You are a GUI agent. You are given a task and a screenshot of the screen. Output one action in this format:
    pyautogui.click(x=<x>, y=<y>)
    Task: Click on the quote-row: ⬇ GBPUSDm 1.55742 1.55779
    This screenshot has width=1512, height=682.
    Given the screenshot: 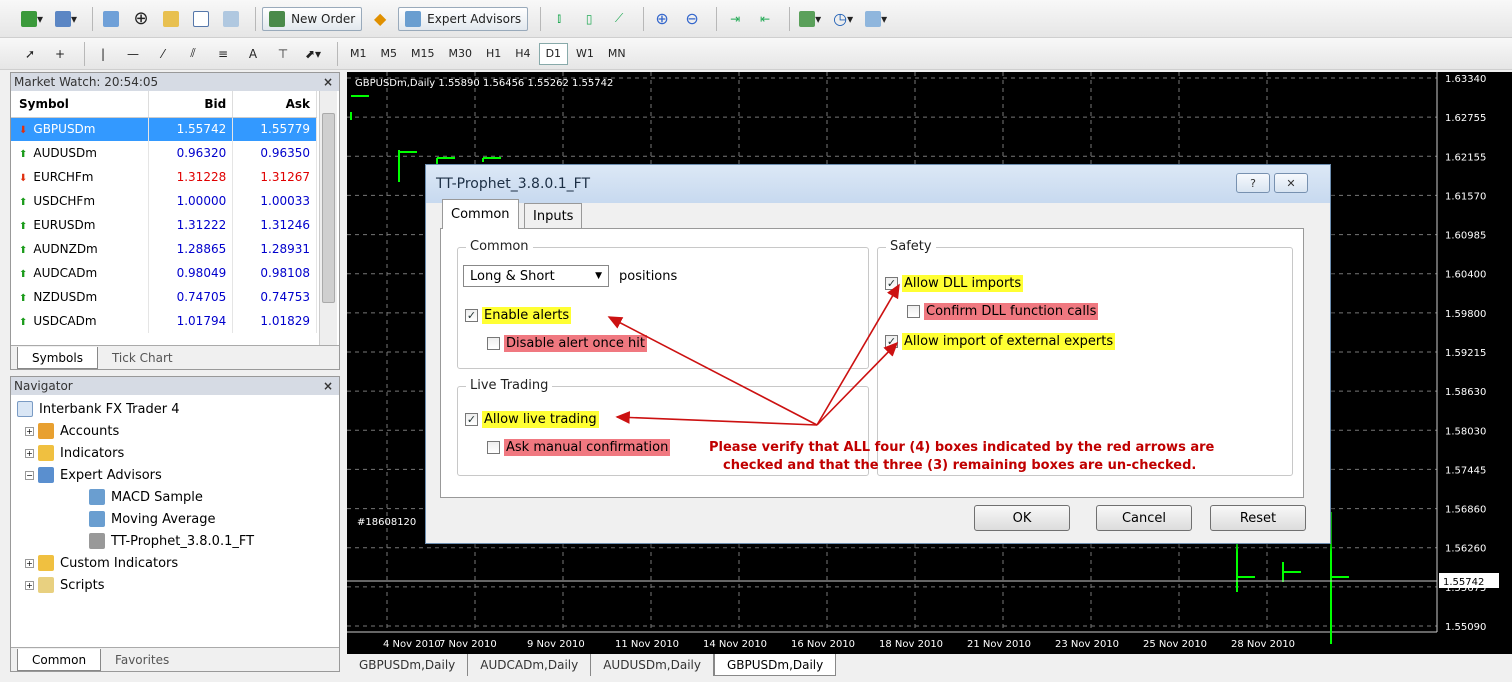 What is the action you would take?
    pyautogui.click(x=164, y=129)
    